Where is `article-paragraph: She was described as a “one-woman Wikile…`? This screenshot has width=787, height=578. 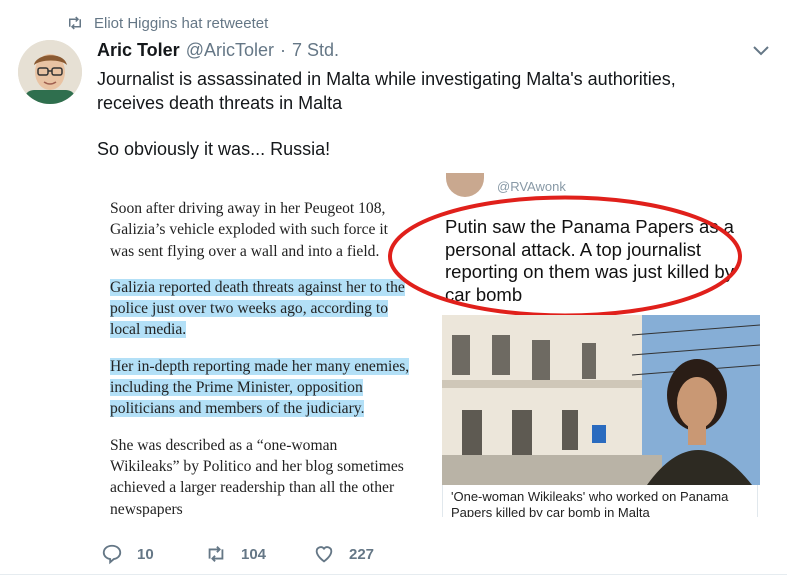
article-paragraph: She was described as a “one-woman Wikile… is located at coordinates (257, 476).